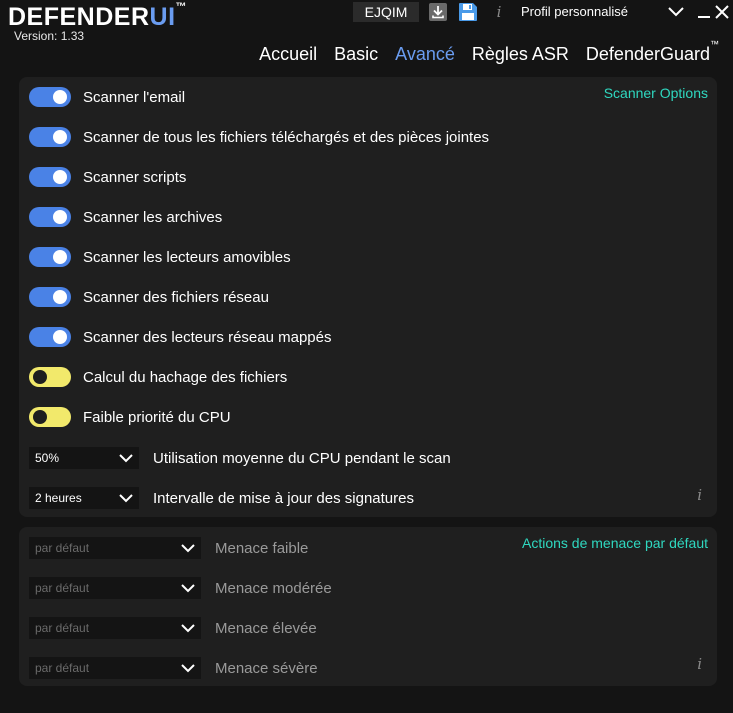 This screenshot has width=733, height=713. What do you see at coordinates (386, 12) in the screenshot?
I see `profile-code-button: EJQIM` at bounding box center [386, 12].